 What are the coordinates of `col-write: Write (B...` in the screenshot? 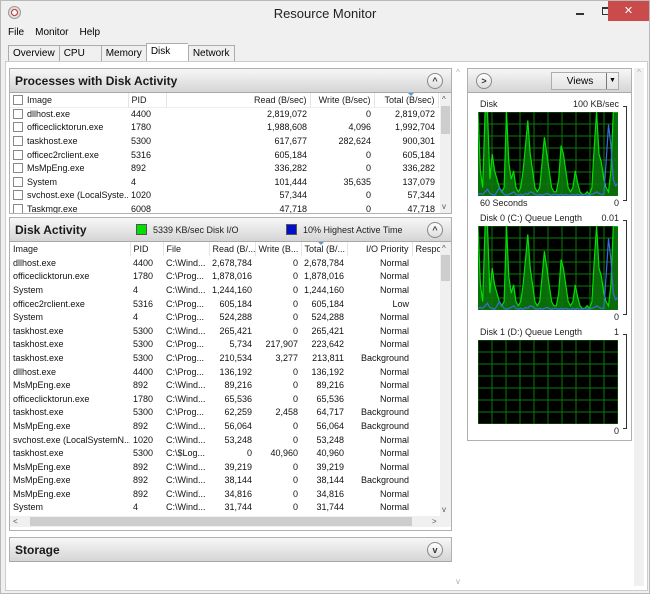 It's located at (278, 249).